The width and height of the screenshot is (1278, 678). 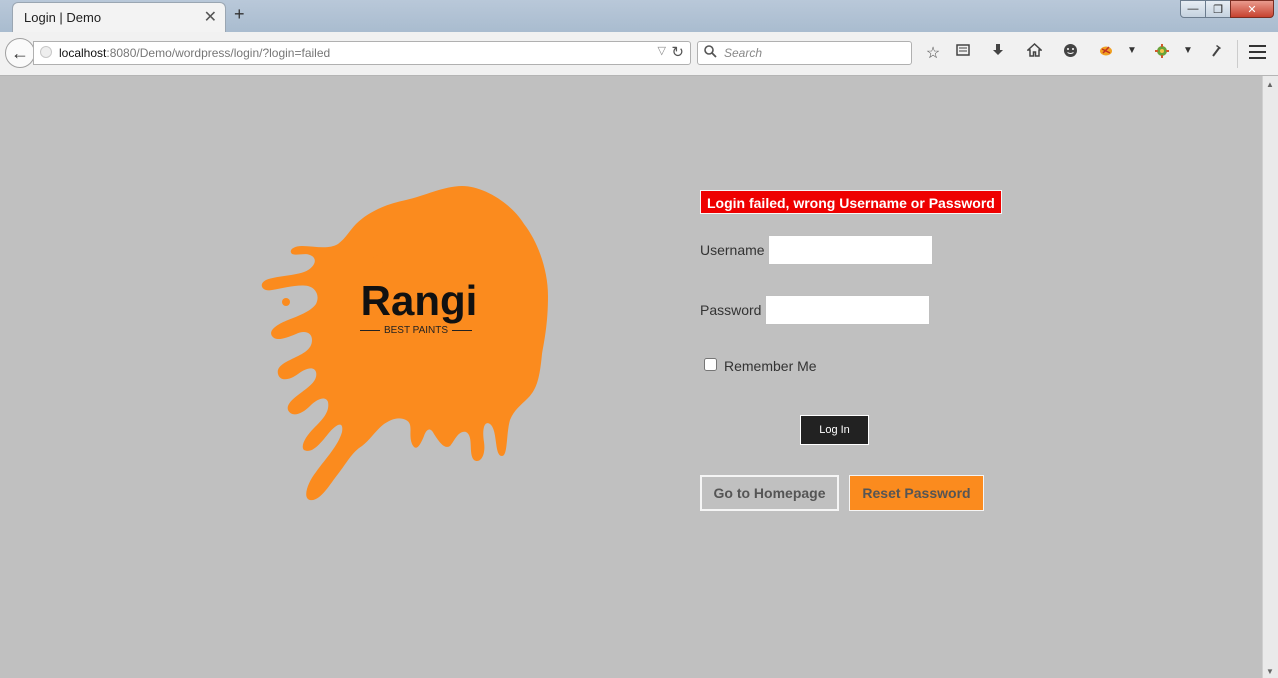 I want to click on back-button: ←, so click(x=20, y=53).